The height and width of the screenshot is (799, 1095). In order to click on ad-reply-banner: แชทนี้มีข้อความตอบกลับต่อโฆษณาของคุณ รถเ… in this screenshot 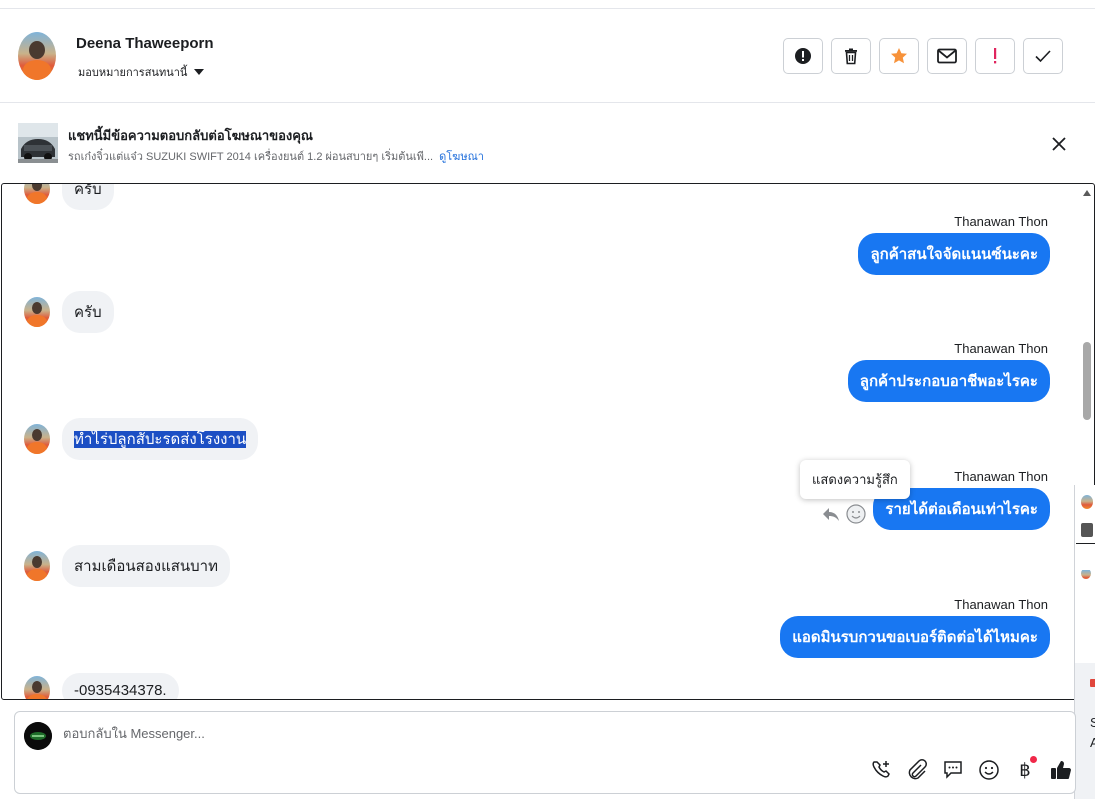, I will do `click(547, 143)`.